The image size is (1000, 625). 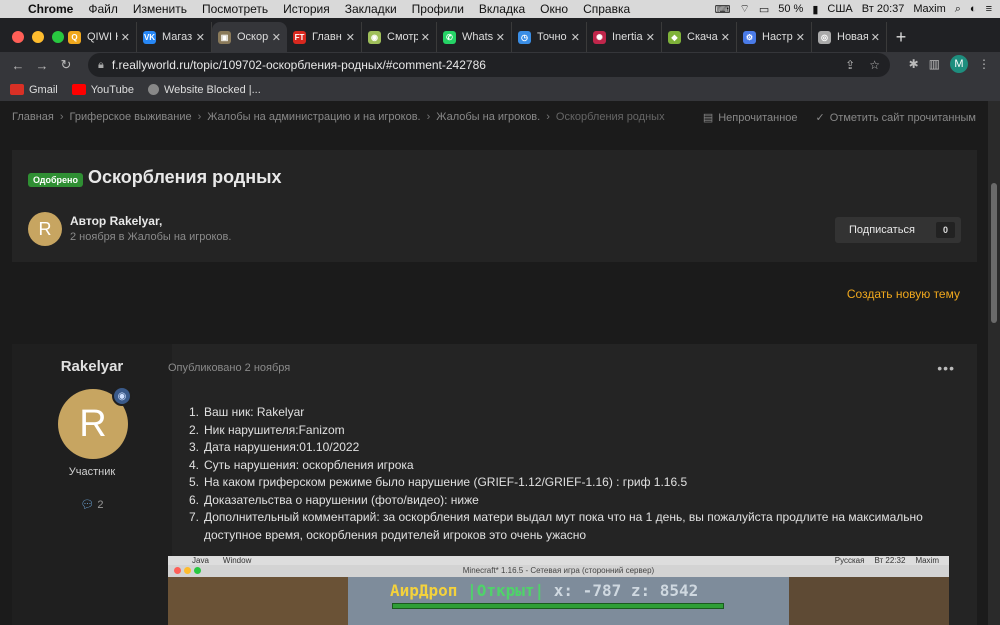 I want to click on create-topic-link: Создать новую тему, so click(x=903, y=294).